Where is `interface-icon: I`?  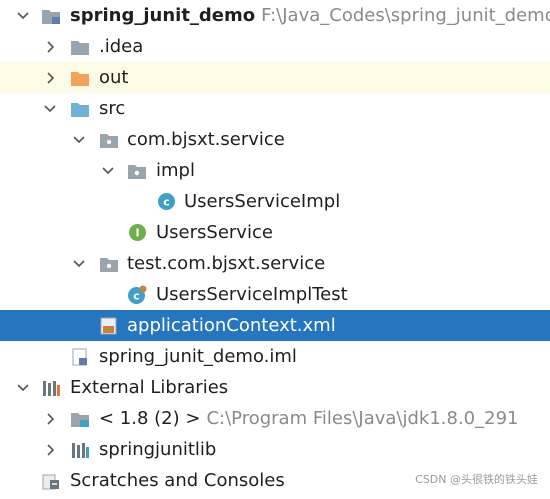 interface-icon: I is located at coordinates (137, 232).